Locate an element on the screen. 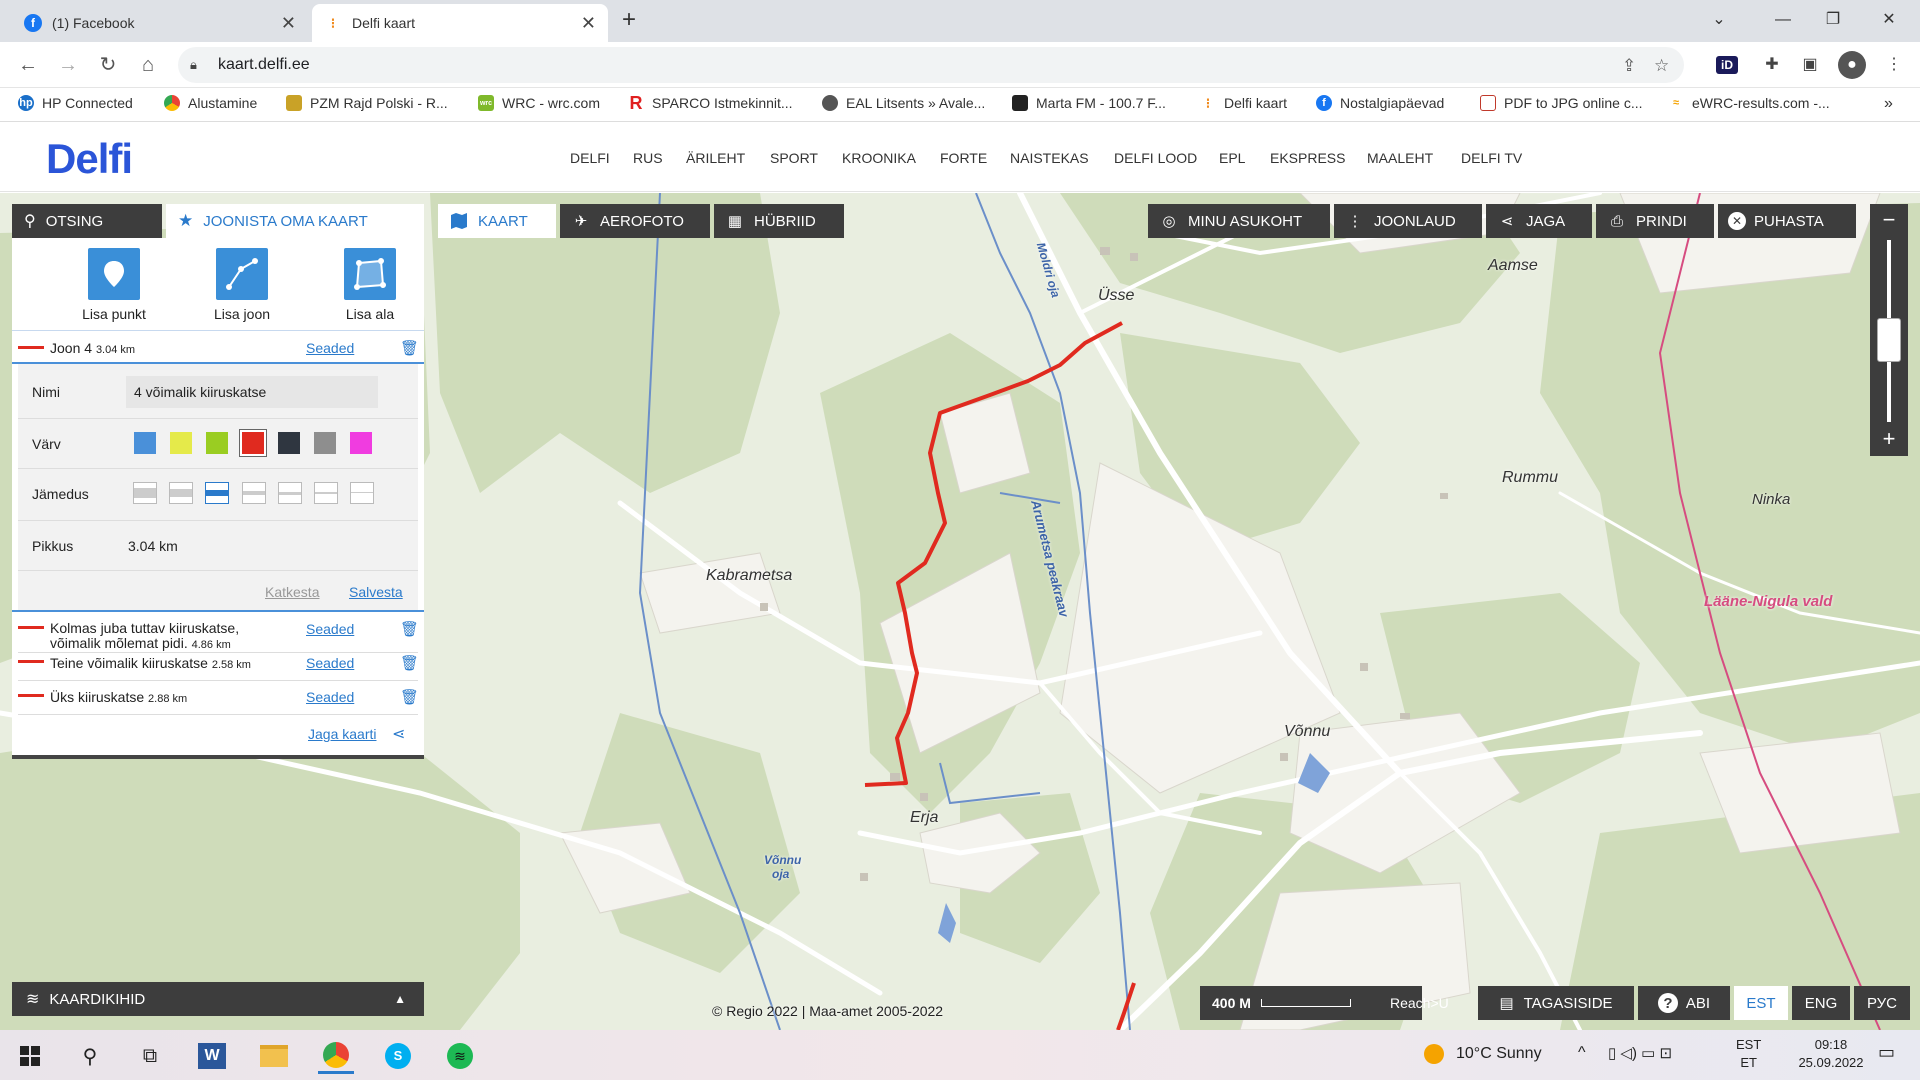  search-icon: ⚲ is located at coordinates (90, 1056).